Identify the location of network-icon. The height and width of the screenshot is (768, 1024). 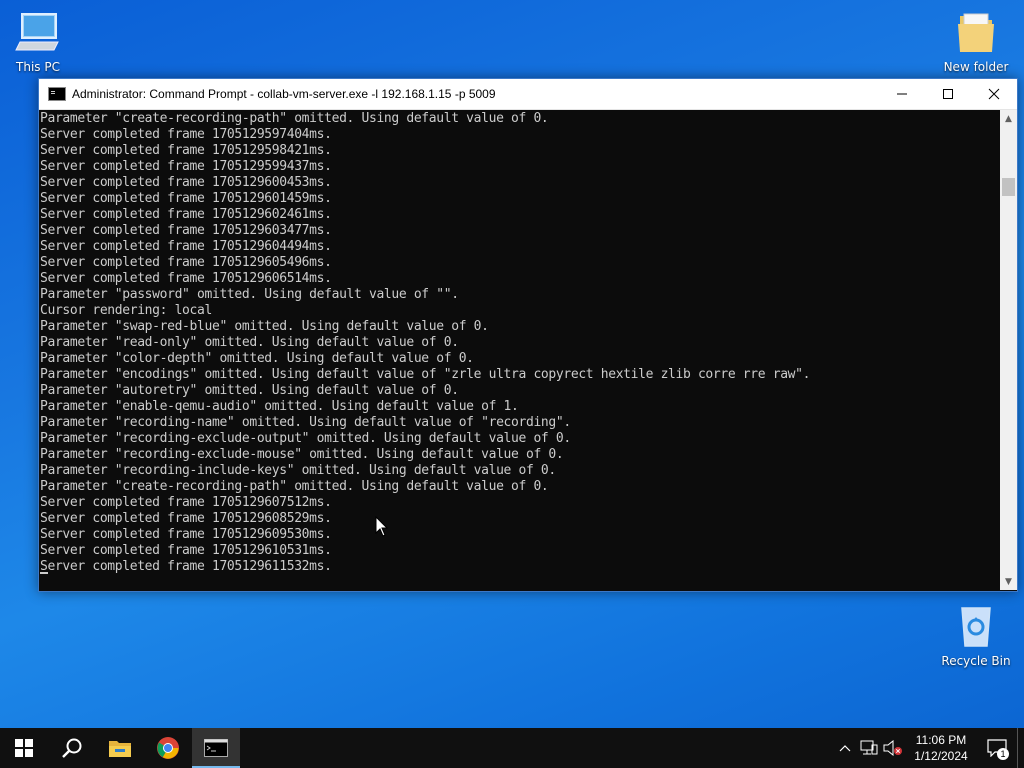
(869, 747).